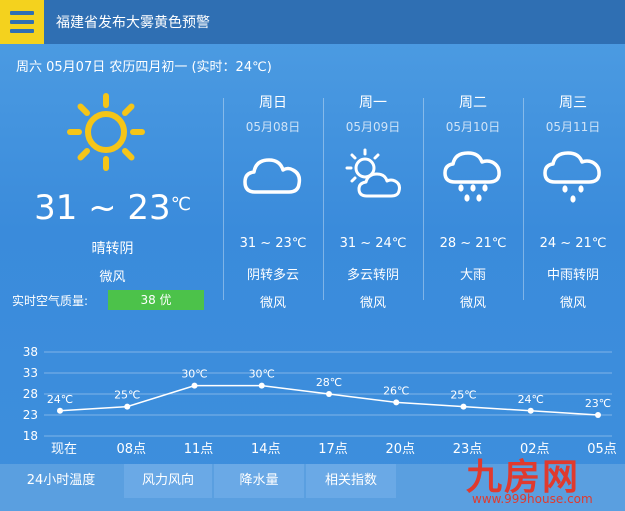  I want to click on menu-button, so click(22, 22).